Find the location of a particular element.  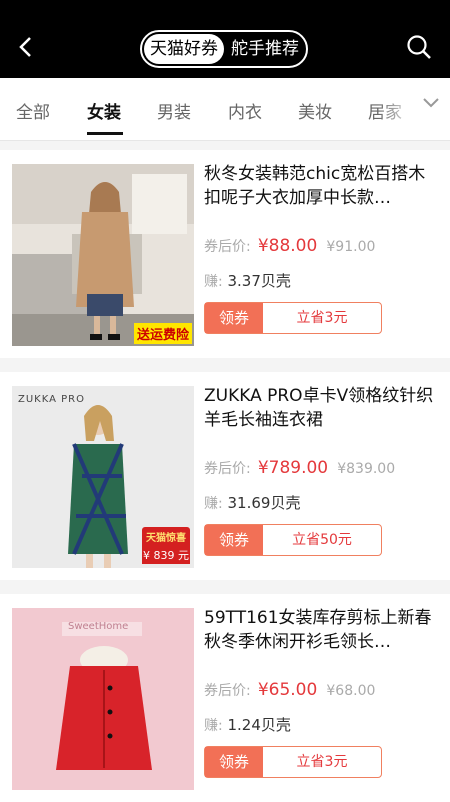

tab-womens: 女装 is located at coordinates (104, 110).